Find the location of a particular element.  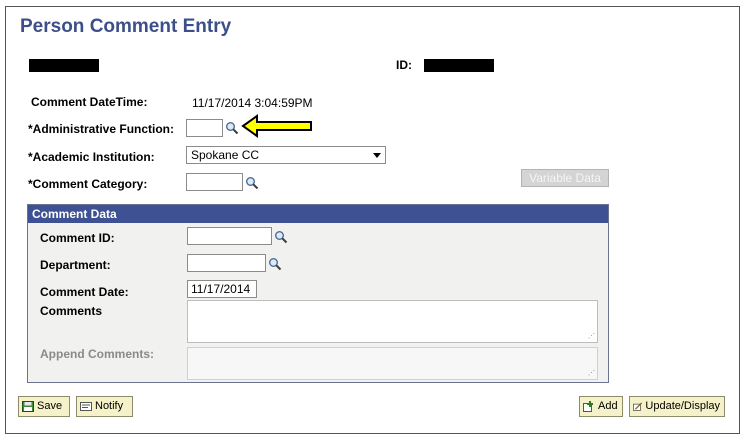

update-display-button: Update/Display is located at coordinates (677, 406).